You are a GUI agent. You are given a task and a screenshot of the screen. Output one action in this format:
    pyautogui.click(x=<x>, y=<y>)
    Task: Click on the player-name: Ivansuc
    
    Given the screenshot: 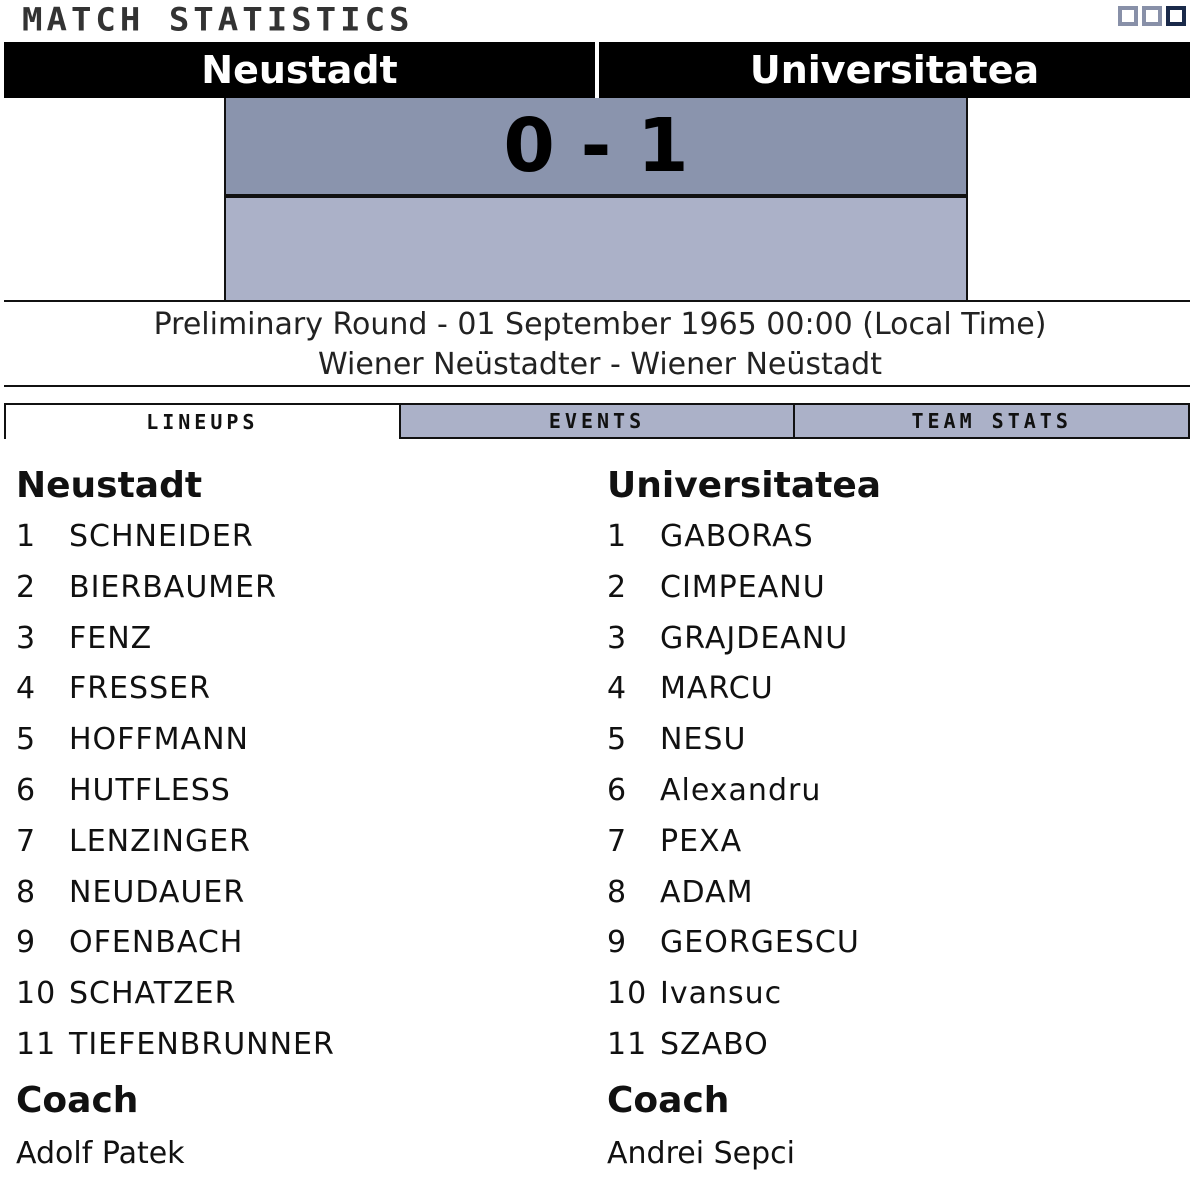 What is the action you would take?
    pyautogui.click(x=721, y=994)
    